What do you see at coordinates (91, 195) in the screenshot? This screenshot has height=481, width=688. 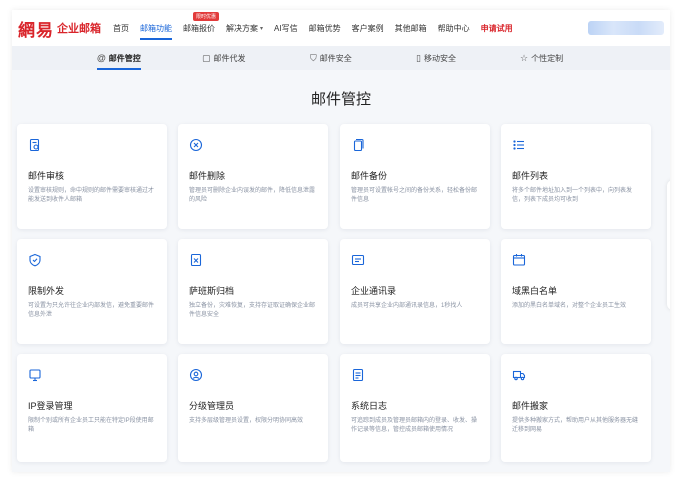 I see `feature-card-description: 设置审核规则，命中规则的邮件需要审核通过才能发送到收件人邮箱` at bounding box center [91, 195].